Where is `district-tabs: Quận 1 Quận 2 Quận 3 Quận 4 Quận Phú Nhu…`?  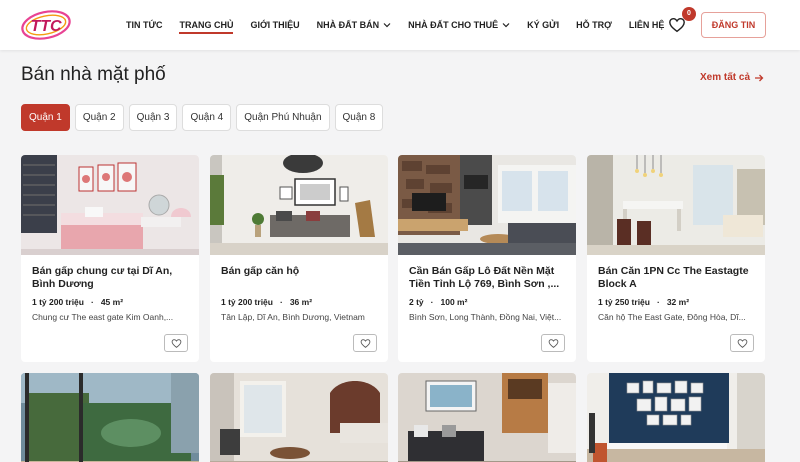
district-tabs: Quận 1 Quận 2 Quận 3 Quận 4 Quận Phú Nhu… is located at coordinates (204, 117).